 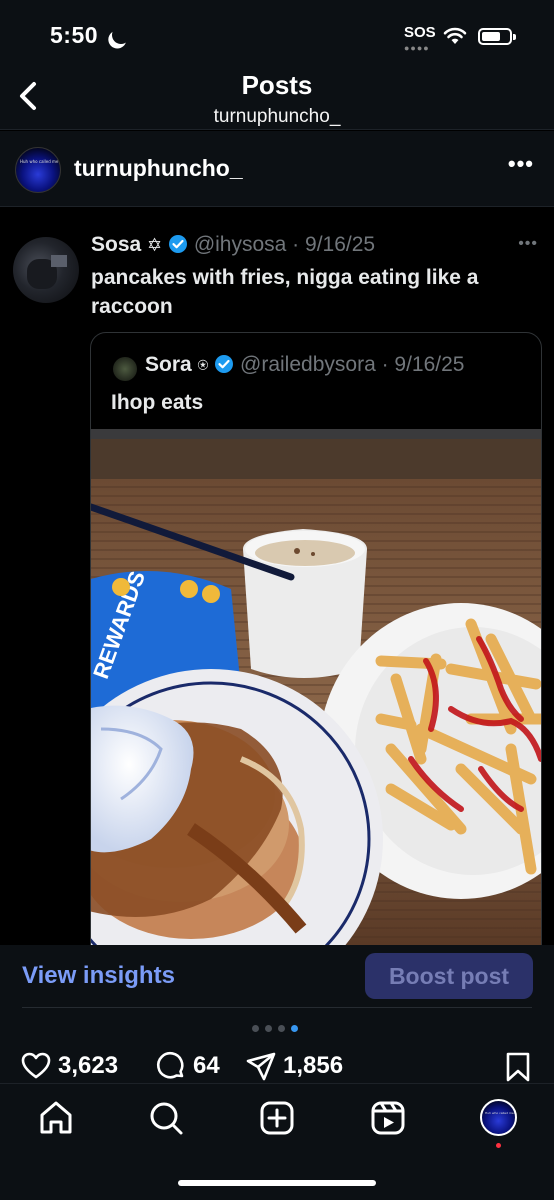 I want to click on home-icon, so click(x=56, y=1118).